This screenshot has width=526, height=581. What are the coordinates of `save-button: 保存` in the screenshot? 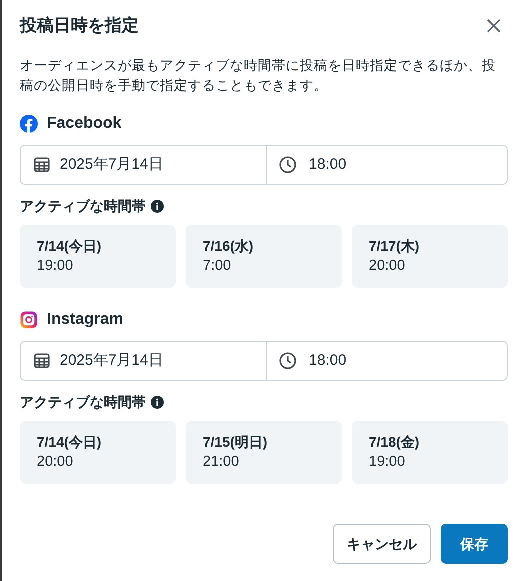 It's located at (474, 544).